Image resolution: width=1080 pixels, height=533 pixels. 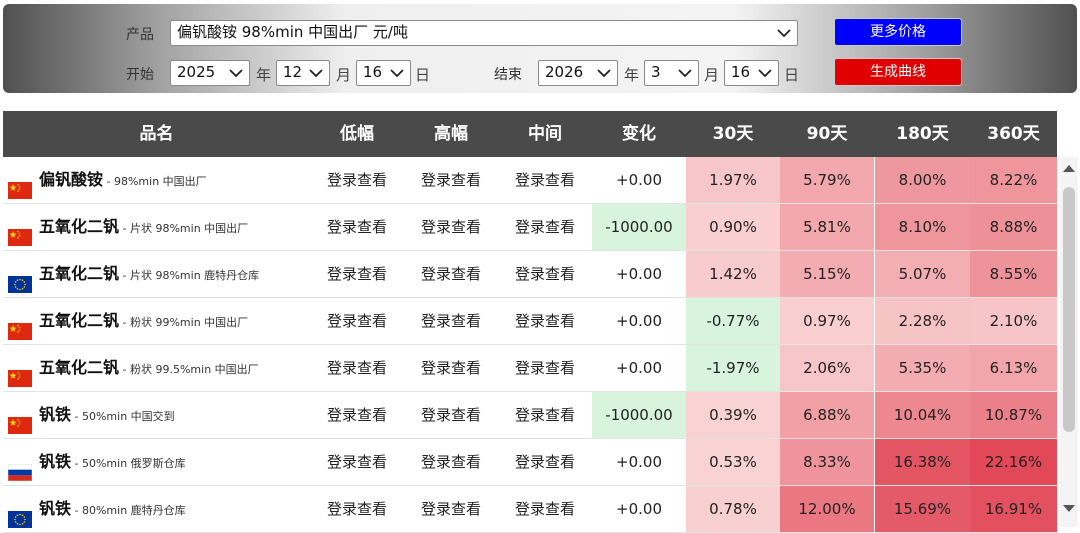 What do you see at coordinates (656, 72) in the screenshot?
I see `end-month-value: 3` at bounding box center [656, 72].